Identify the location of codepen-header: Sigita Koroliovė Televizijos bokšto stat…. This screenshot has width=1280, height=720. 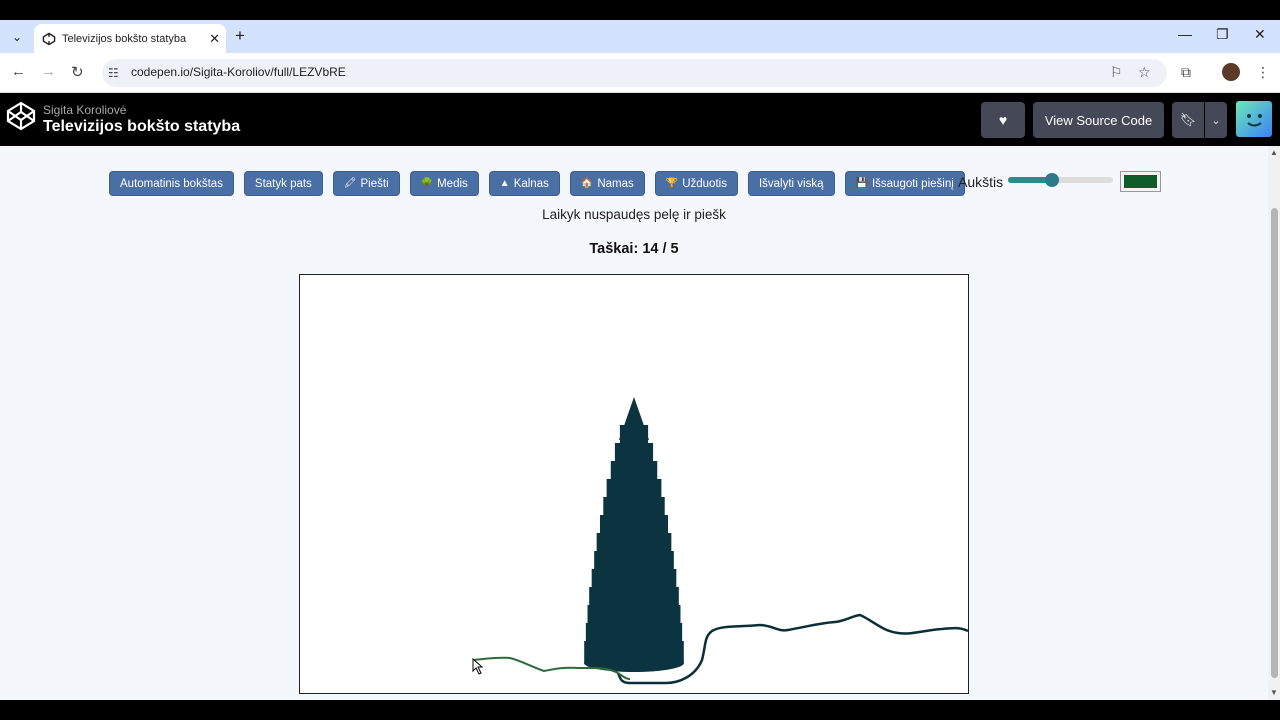
(640, 119).